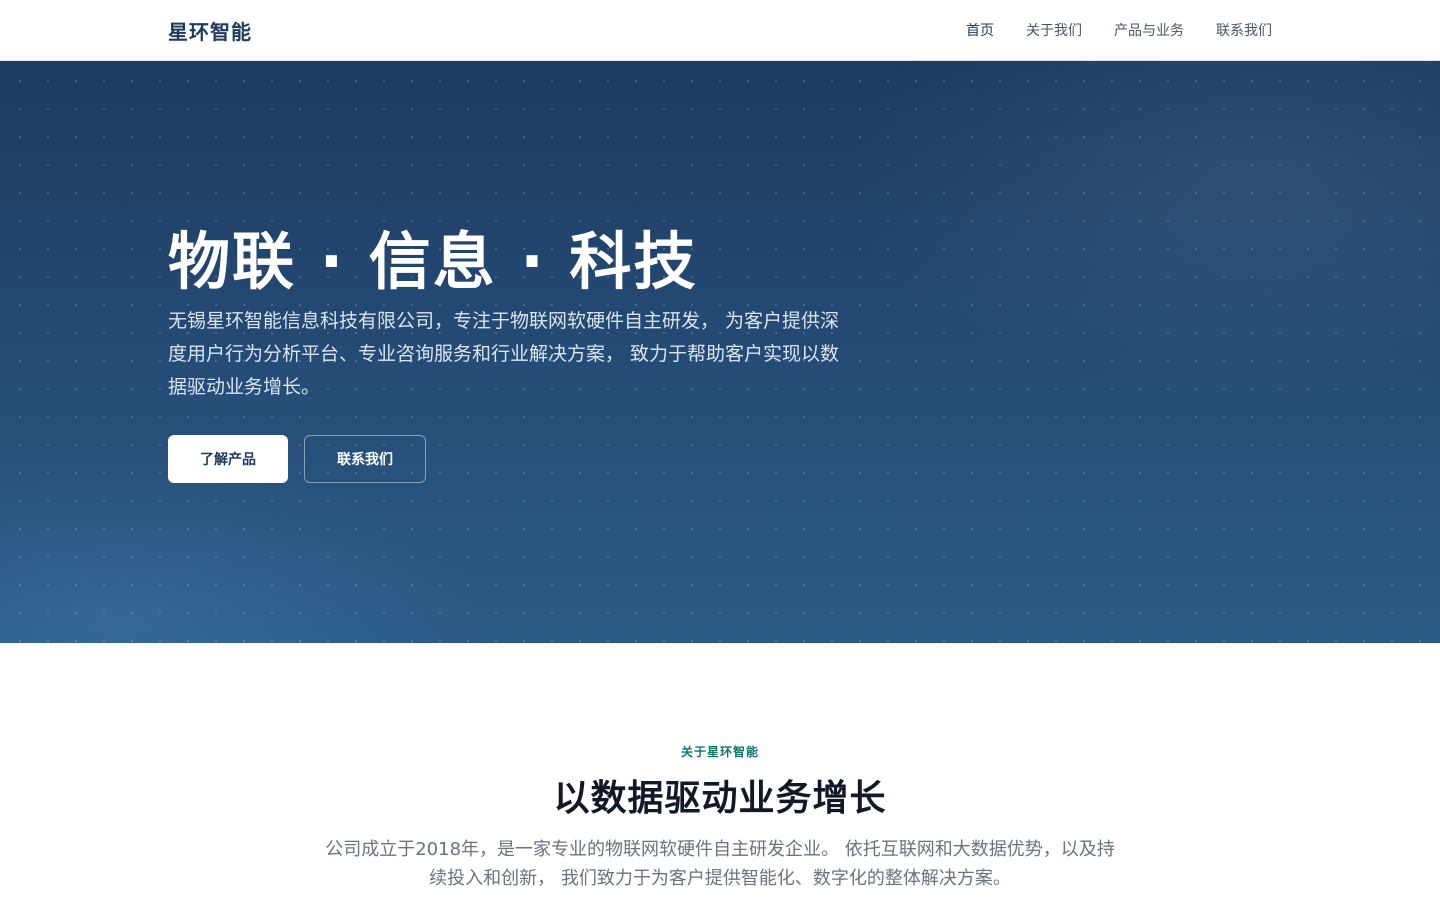 Image resolution: width=1440 pixels, height=900 pixels. I want to click on about-section-title: 以数据驱动业务增长, so click(720, 798).